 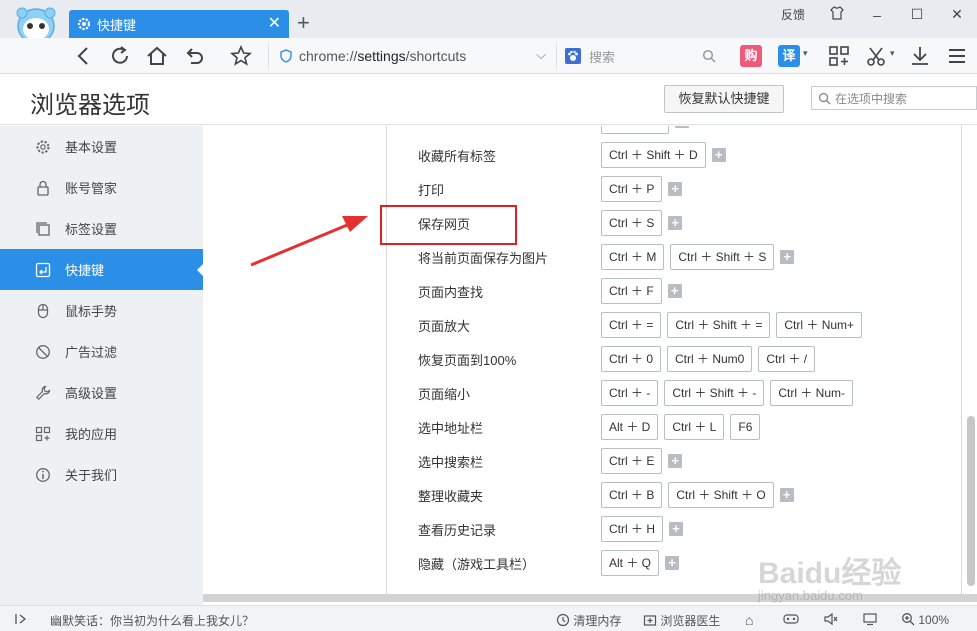 What do you see at coordinates (630, 427) in the screenshot?
I see `shortcut-key: Alt ＋ D` at bounding box center [630, 427].